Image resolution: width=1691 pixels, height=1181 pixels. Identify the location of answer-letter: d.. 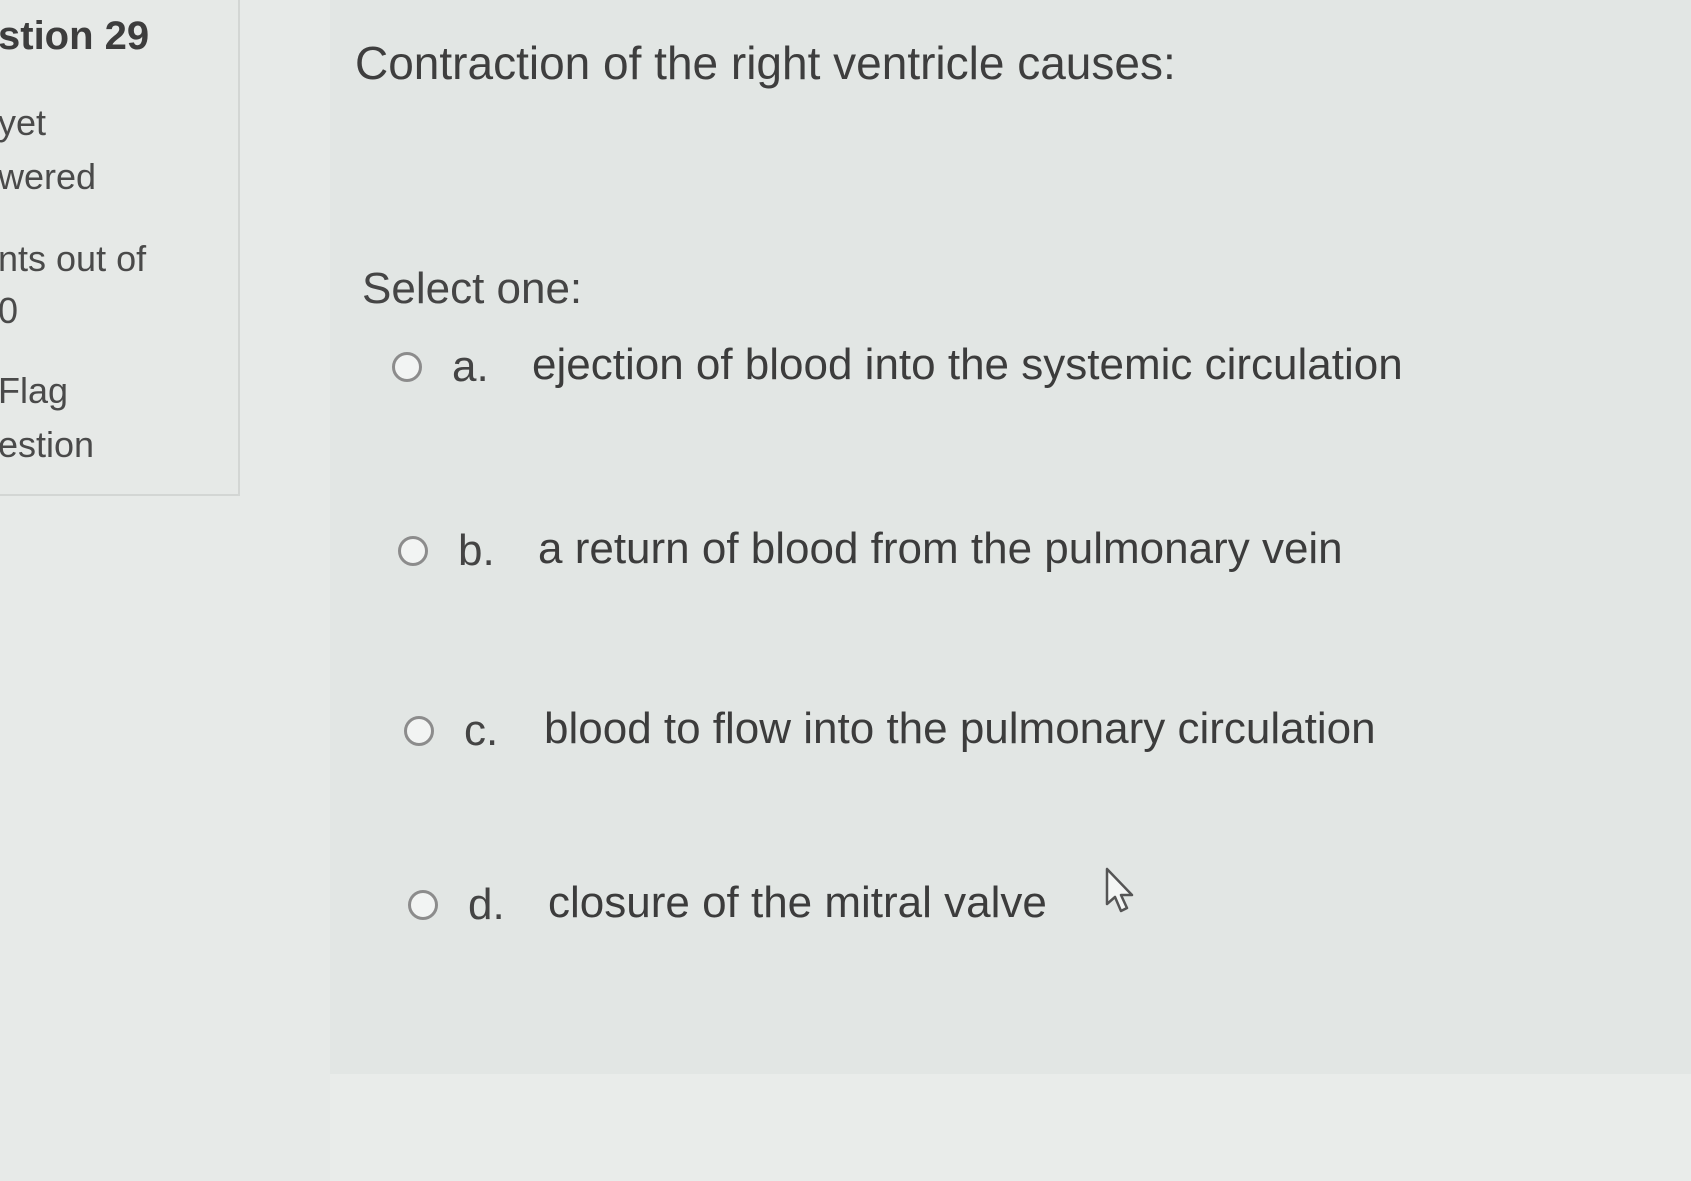
(486, 904).